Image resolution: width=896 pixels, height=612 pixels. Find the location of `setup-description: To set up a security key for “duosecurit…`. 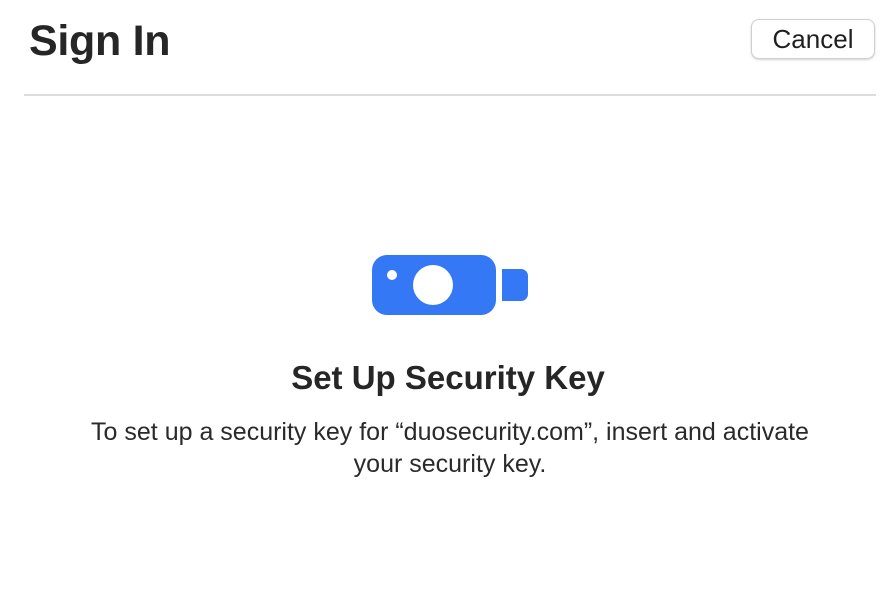

setup-description: To set up a security key for “duosecurit… is located at coordinates (450, 448).